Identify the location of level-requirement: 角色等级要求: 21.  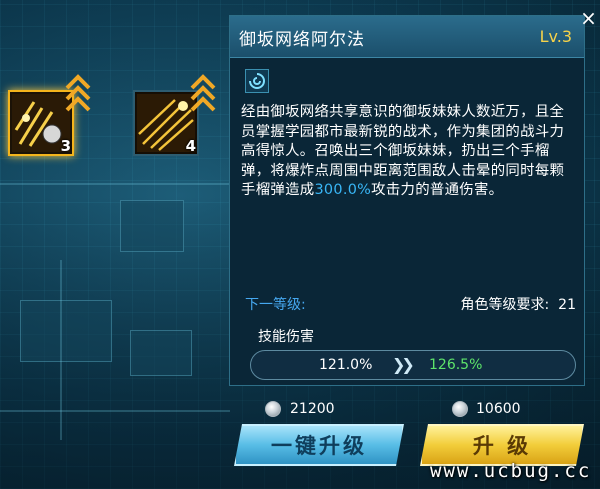
(518, 304).